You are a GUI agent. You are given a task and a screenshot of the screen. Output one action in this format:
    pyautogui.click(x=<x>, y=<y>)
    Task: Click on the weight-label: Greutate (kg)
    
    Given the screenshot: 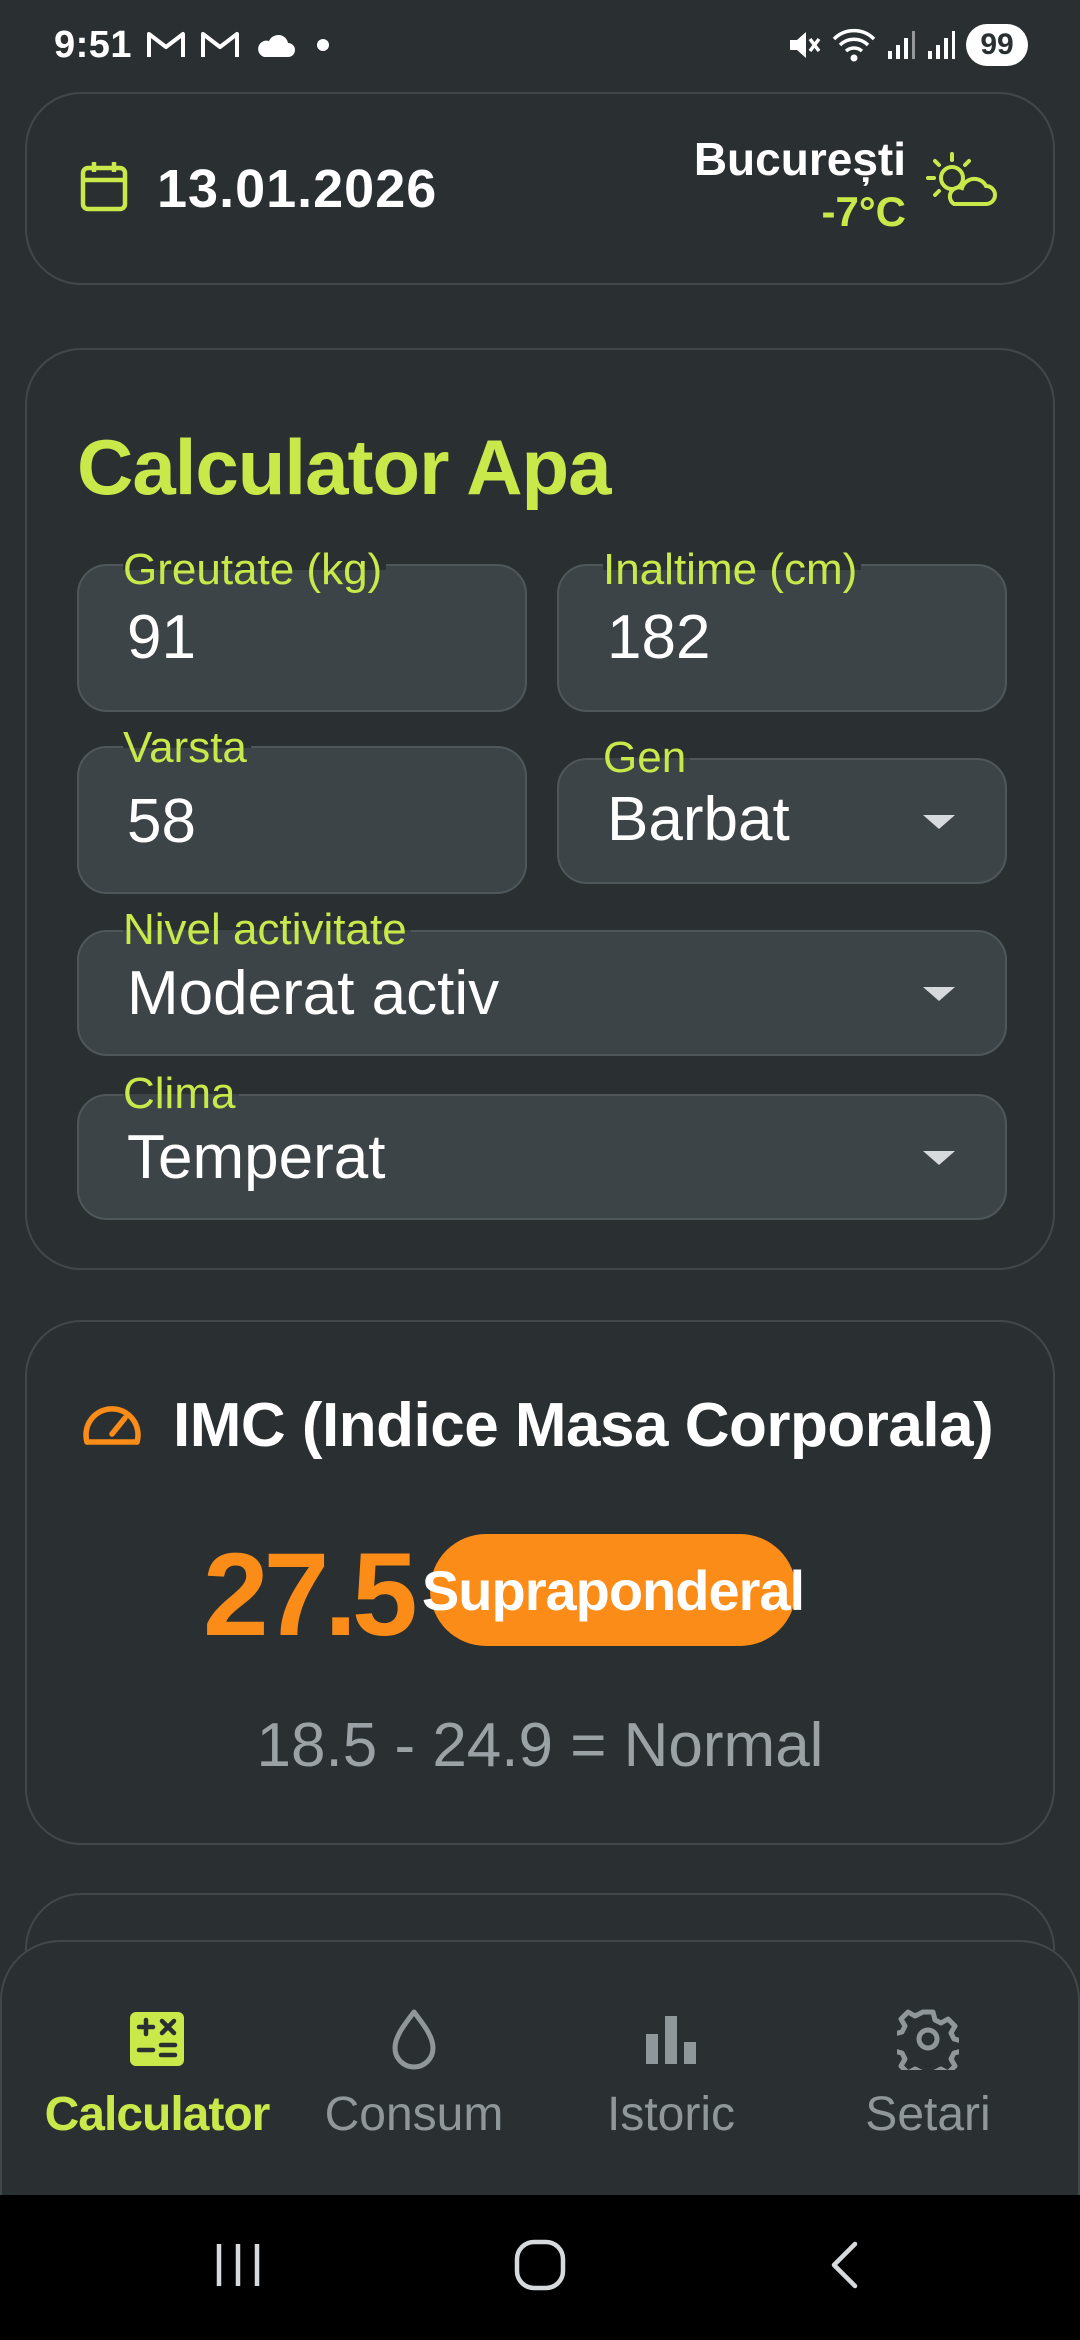 What is the action you would take?
    pyautogui.click(x=255, y=570)
    